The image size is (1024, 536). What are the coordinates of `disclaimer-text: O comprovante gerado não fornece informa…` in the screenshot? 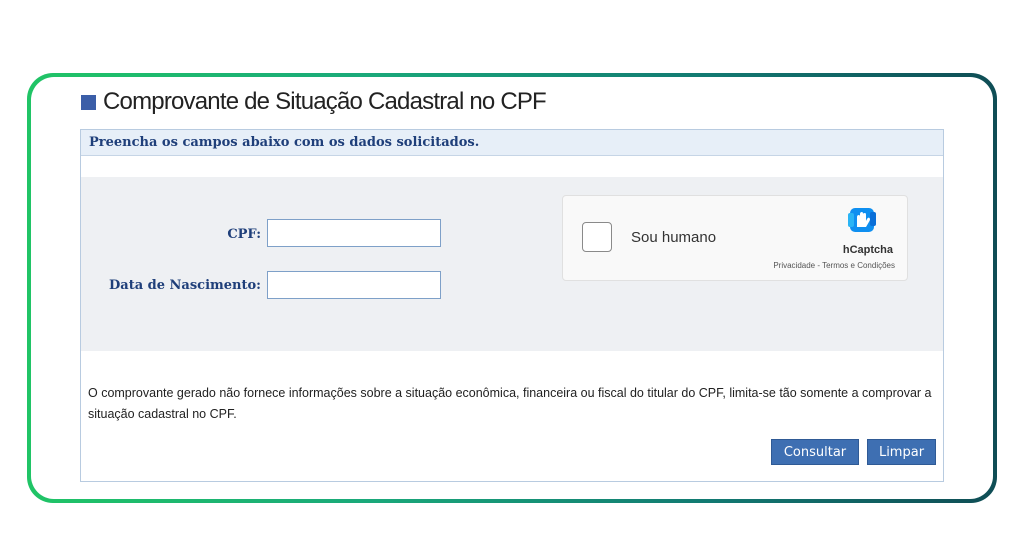 It's located at (510, 403).